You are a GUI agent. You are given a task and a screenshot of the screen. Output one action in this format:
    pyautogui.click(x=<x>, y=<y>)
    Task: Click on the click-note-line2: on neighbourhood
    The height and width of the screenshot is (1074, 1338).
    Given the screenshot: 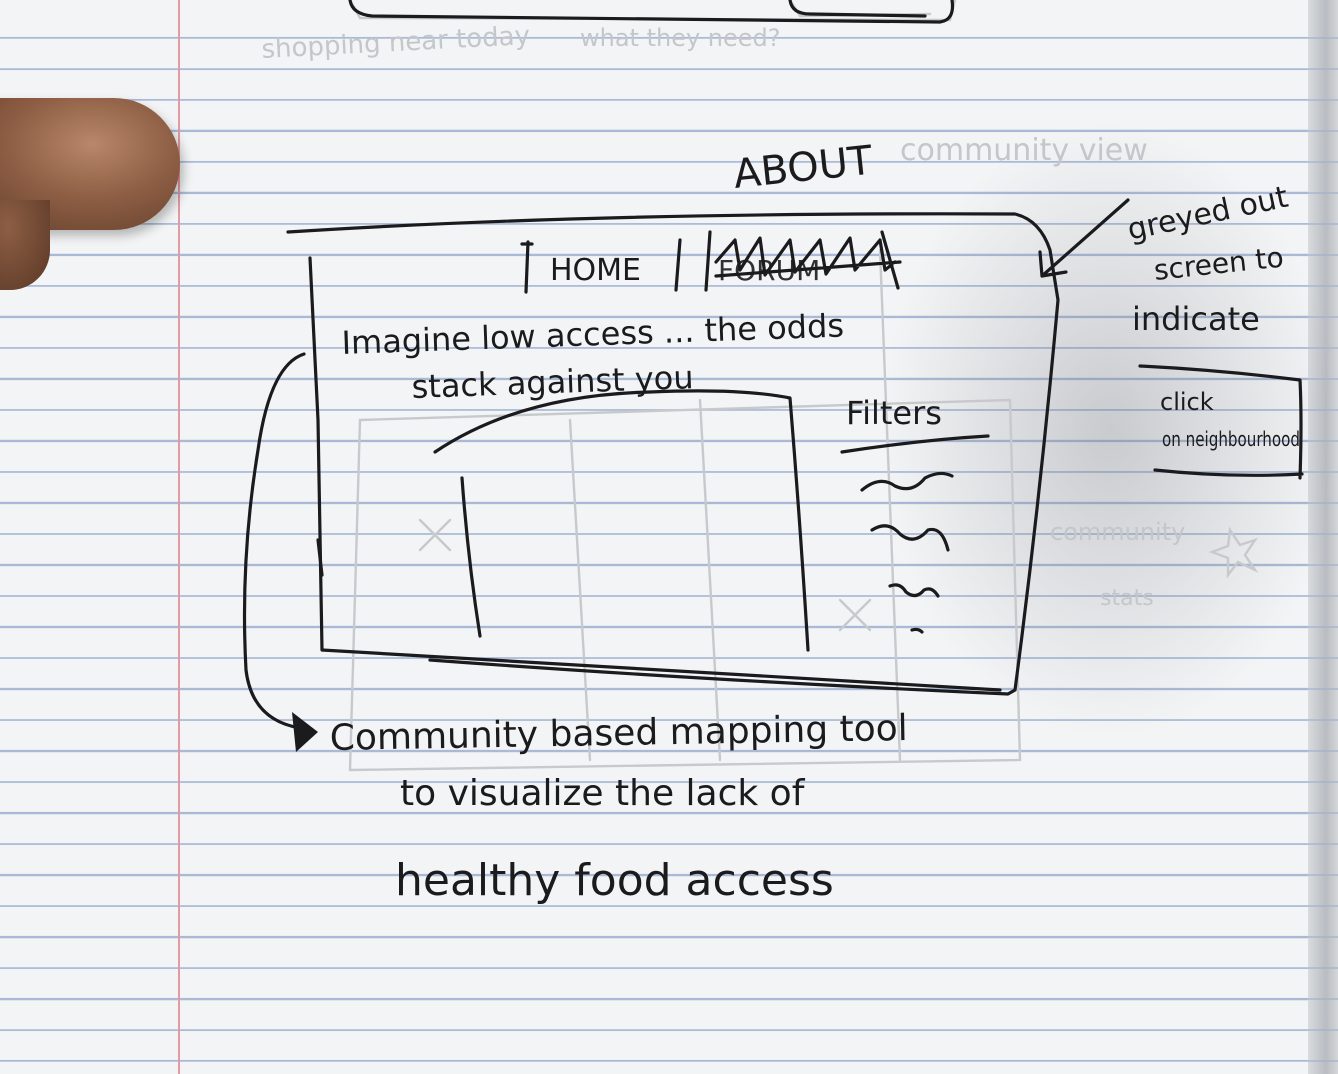 What is the action you would take?
    pyautogui.click(x=1231, y=439)
    